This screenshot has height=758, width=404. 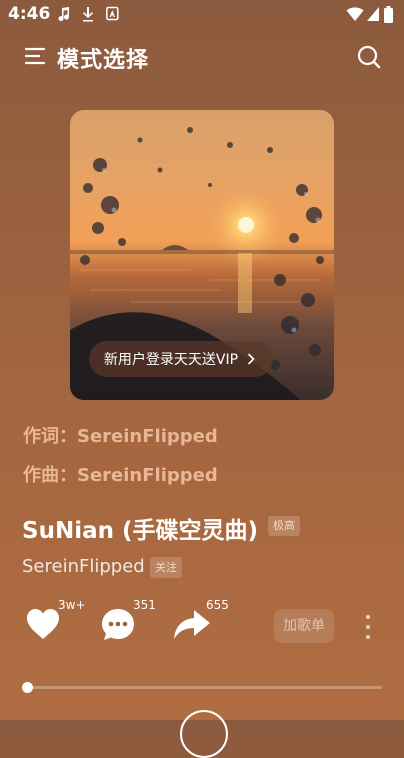 I want to click on progress-thumb, so click(x=27, y=687).